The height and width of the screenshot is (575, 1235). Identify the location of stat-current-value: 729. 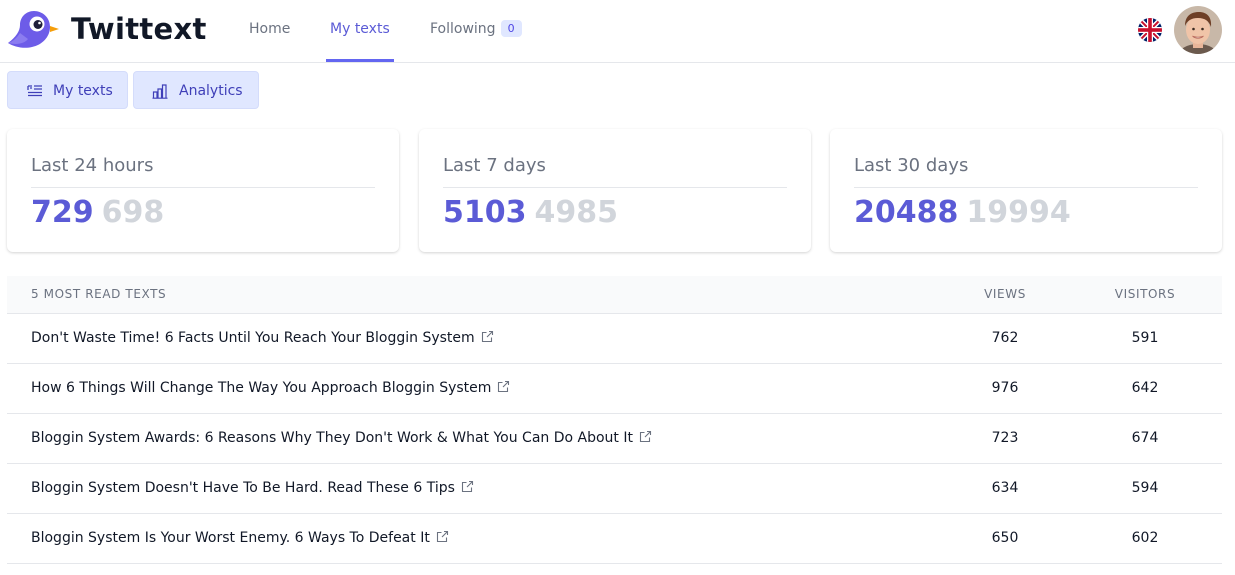
(62, 212).